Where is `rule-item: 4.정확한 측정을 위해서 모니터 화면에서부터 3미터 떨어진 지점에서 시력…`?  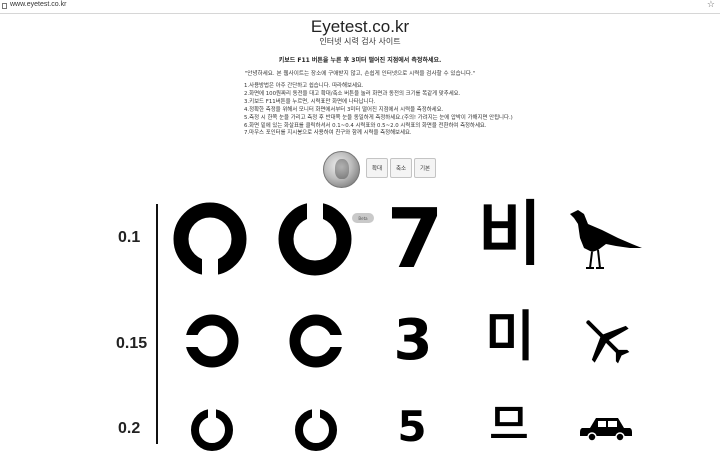 rule-item: 4.정확한 측정을 위해서 모니터 화면에서부터 3미터 떨어진 지점에서 시력… is located at coordinates (344, 109).